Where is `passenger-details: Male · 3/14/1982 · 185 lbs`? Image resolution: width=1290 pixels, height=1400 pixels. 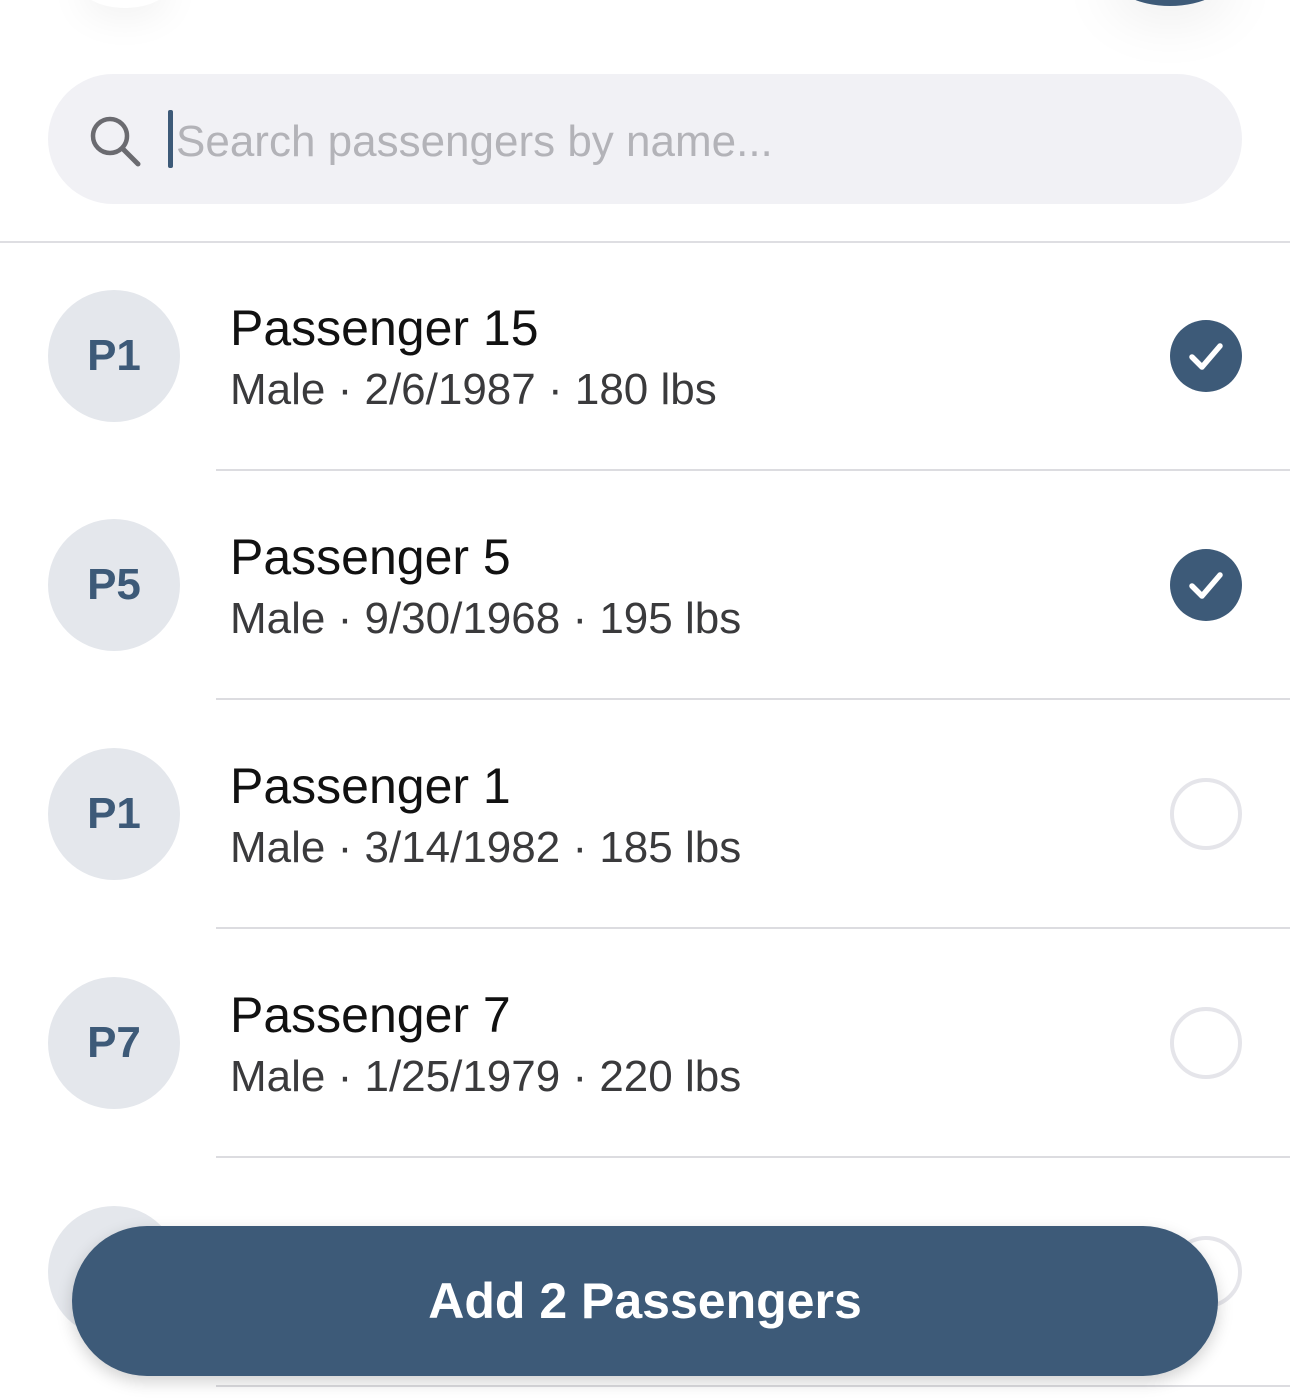
passenger-details: Male · 3/14/1982 · 185 lbs is located at coordinates (486, 847).